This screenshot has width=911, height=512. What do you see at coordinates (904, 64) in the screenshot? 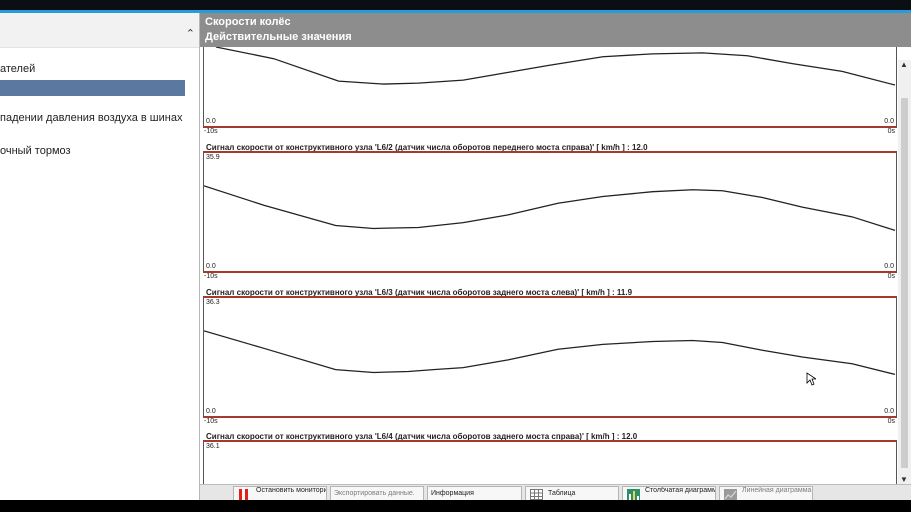
I see `scroll-up-chevron-icon: ▲` at bounding box center [904, 64].